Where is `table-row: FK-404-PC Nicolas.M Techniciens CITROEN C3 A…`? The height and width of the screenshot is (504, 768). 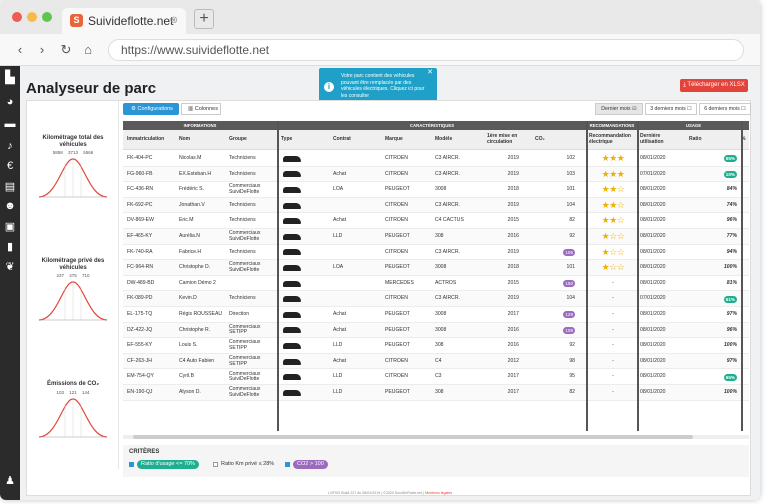 table-row: FK-404-PC Nicolas.M Techniciens CITROEN C3 A… is located at coordinates (436, 159).